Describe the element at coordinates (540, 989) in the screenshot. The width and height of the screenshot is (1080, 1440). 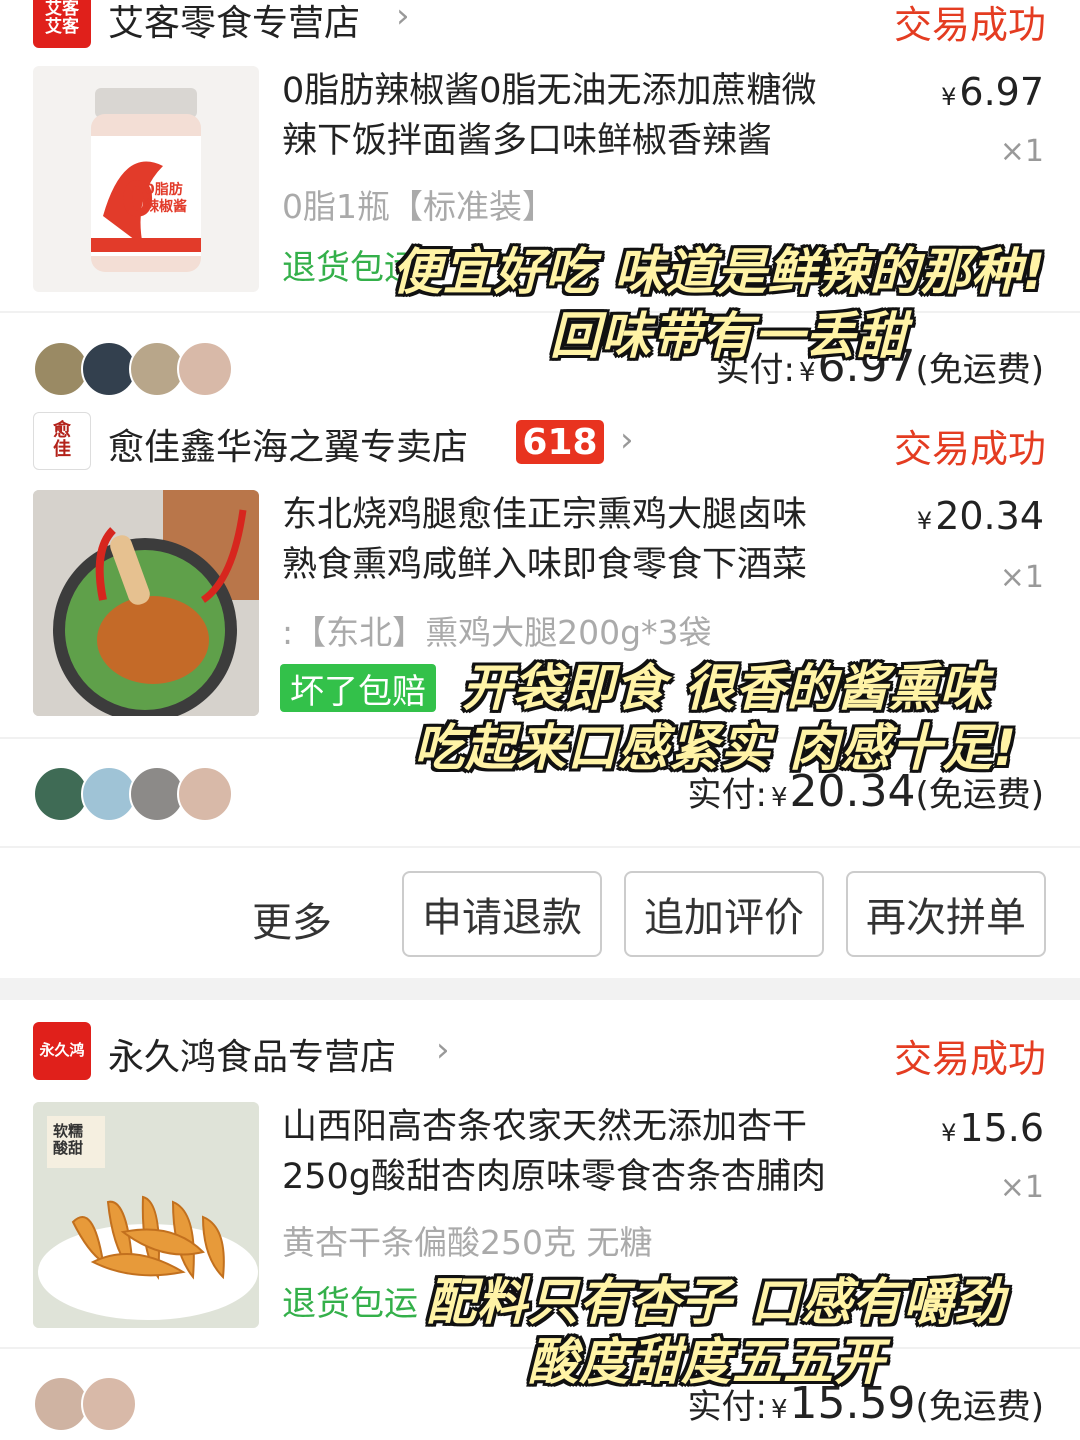
I see `section-gap` at that location.